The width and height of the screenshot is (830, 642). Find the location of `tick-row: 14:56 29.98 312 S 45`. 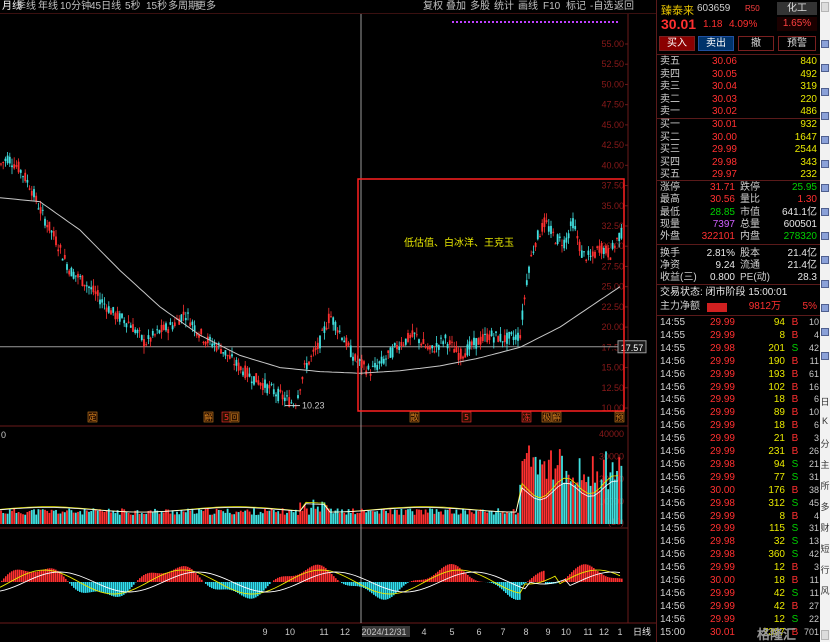

tick-row: 14:56 29.98 312 S 45 is located at coordinates (739, 503).